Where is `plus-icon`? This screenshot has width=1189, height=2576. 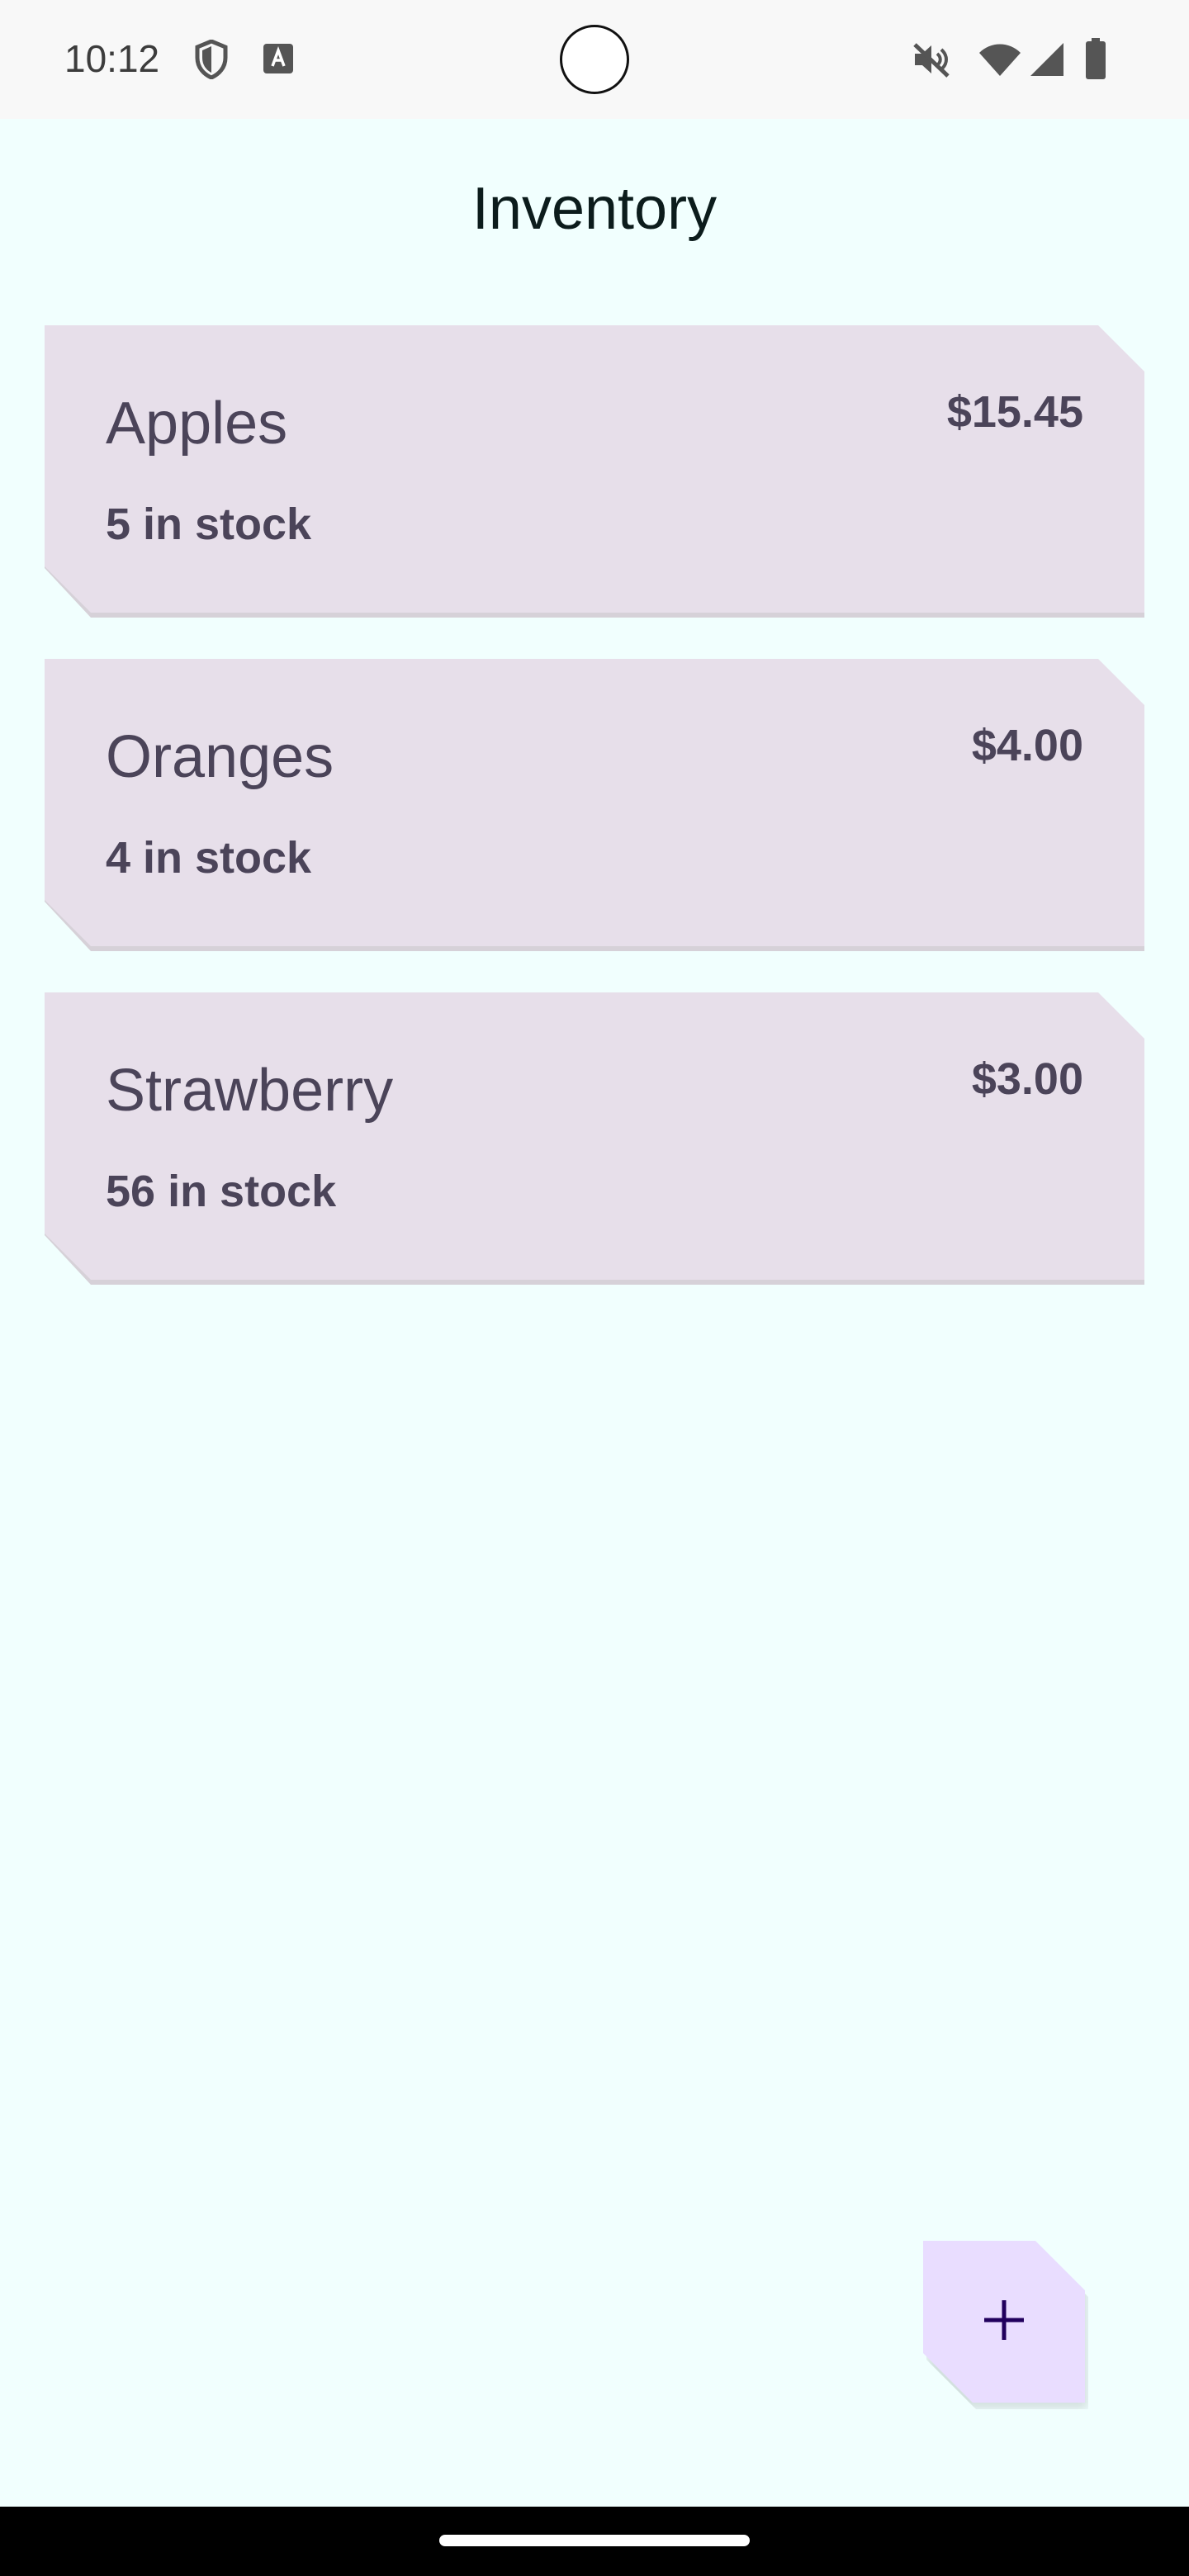 plus-icon is located at coordinates (1004, 2322).